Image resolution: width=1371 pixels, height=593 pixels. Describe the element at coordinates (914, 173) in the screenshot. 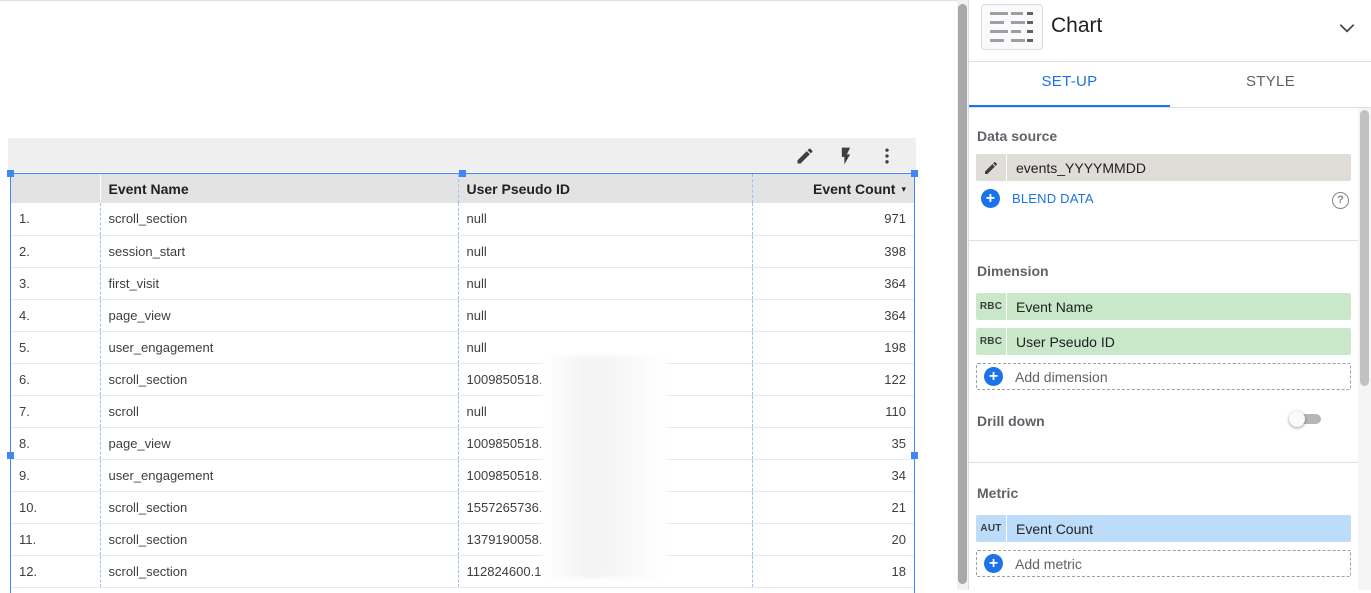

I see `resize-handle-top-right` at that location.